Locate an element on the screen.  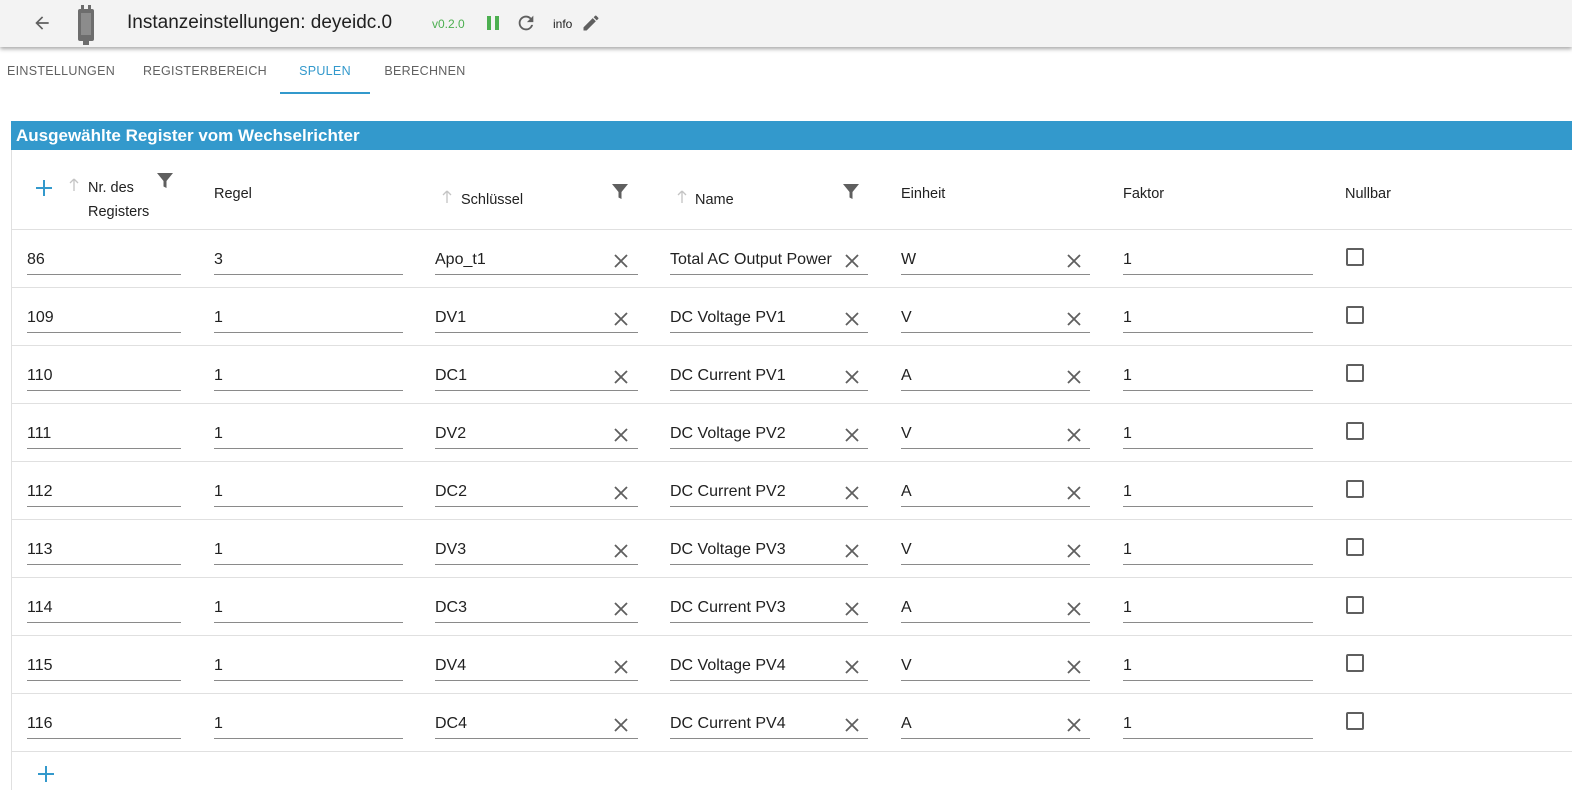
key-field: DC1 is located at coordinates (536, 378).